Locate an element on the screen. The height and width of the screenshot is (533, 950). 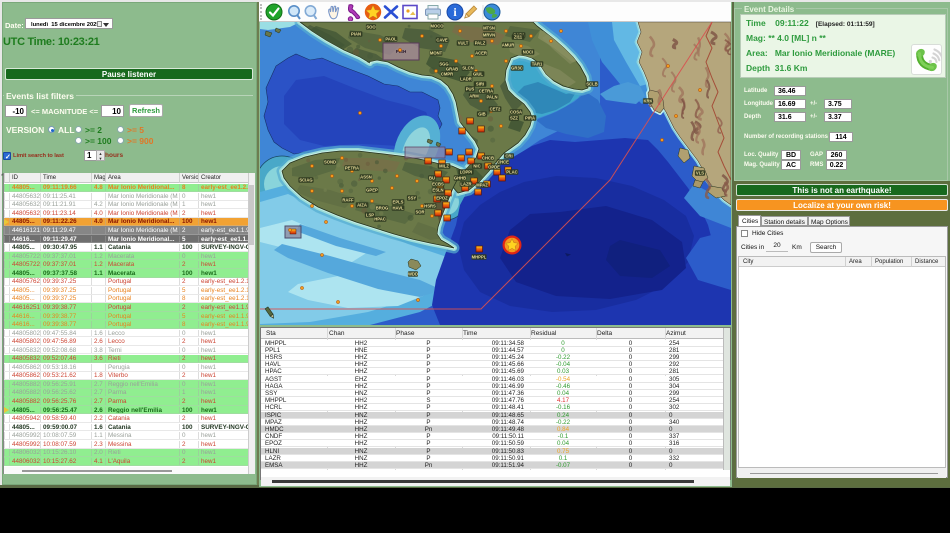
svg-text: SLCN is located at coordinates (467, 68).